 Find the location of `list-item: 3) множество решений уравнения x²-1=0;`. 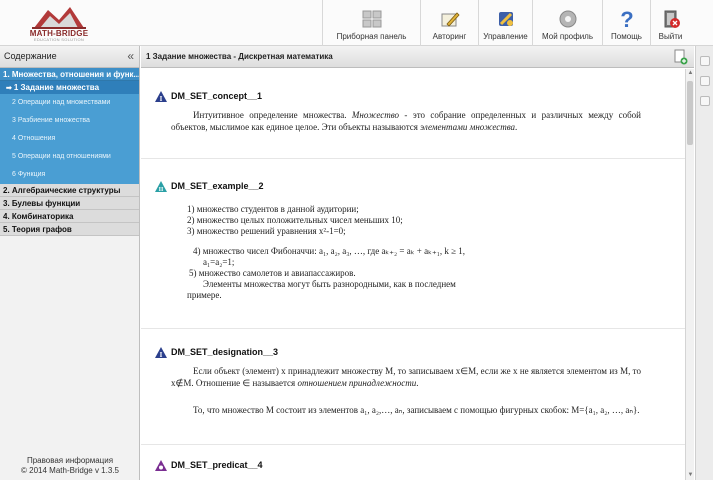

list-item: 3) множество решений уравнения x²-1=0; is located at coordinates (266, 231).